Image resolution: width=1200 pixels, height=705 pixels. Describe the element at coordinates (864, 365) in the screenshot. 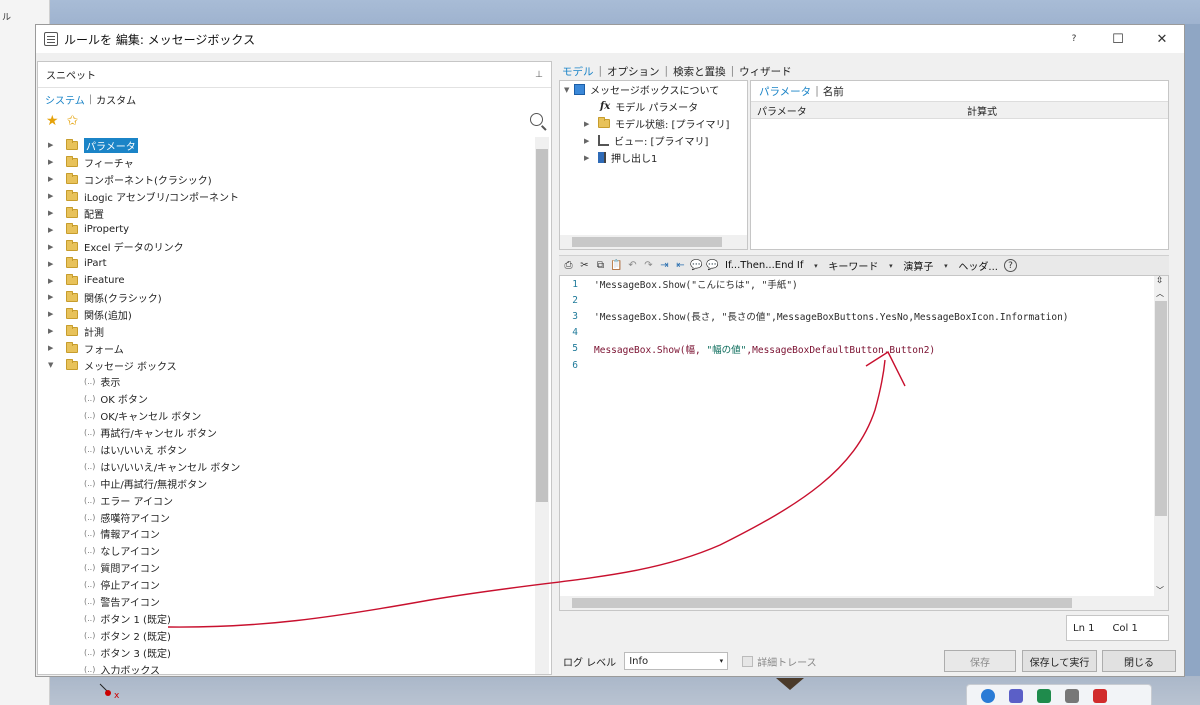

I see `code-line: 6` at that location.